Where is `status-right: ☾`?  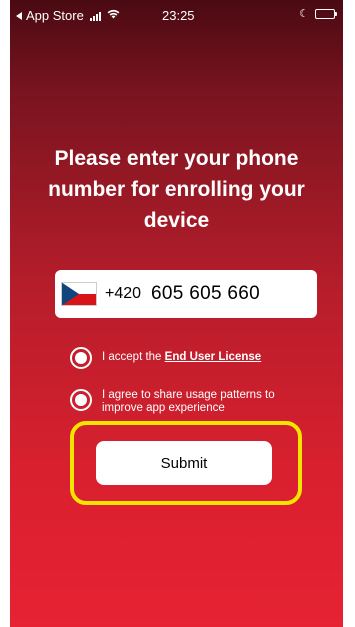 status-right: ☾ is located at coordinates (318, 13).